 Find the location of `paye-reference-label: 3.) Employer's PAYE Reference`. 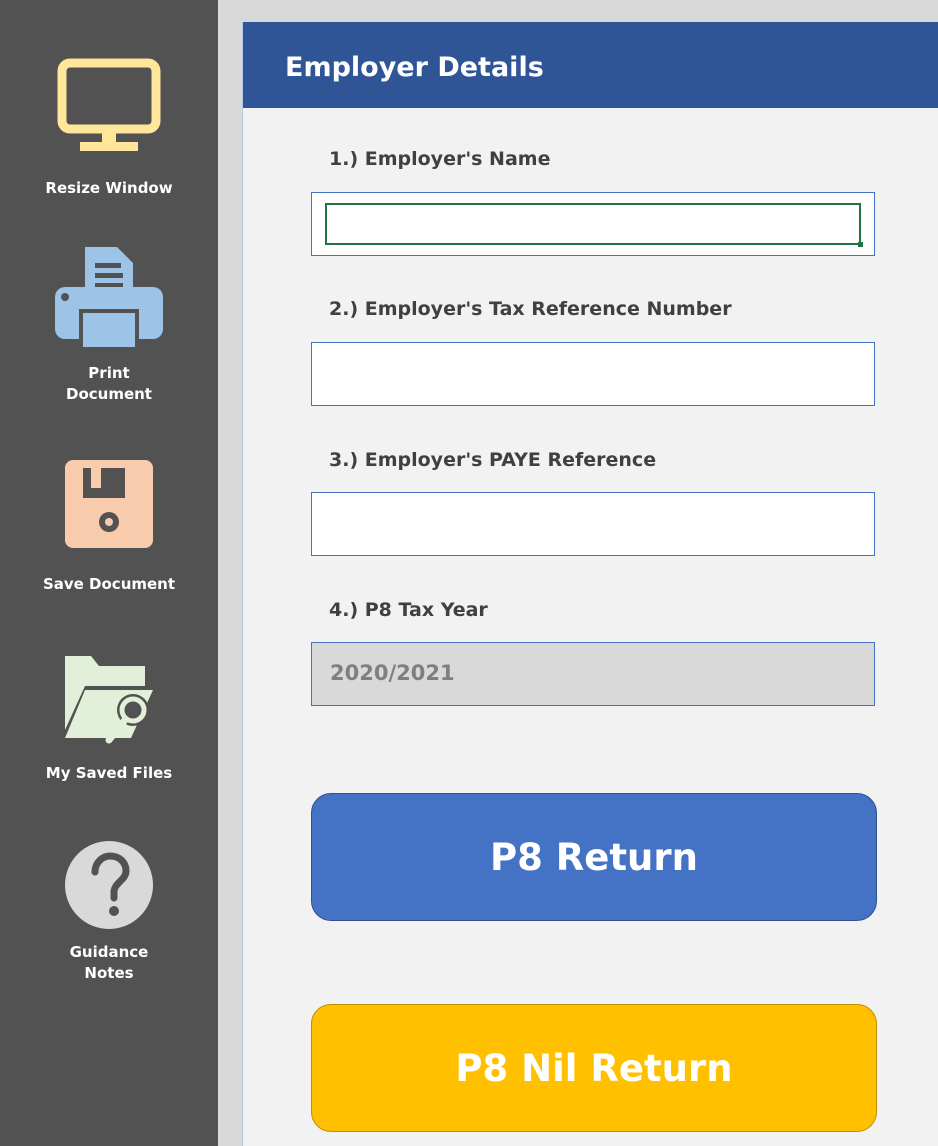

paye-reference-label: 3.) Employer's PAYE Reference is located at coordinates (493, 460).